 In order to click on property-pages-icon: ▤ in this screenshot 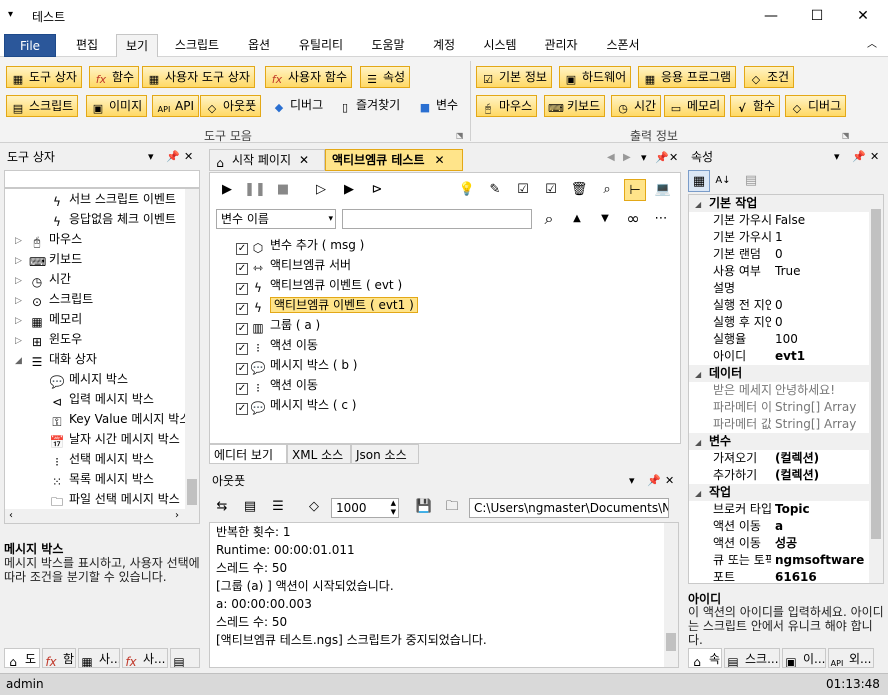, I will do `click(751, 181)`.